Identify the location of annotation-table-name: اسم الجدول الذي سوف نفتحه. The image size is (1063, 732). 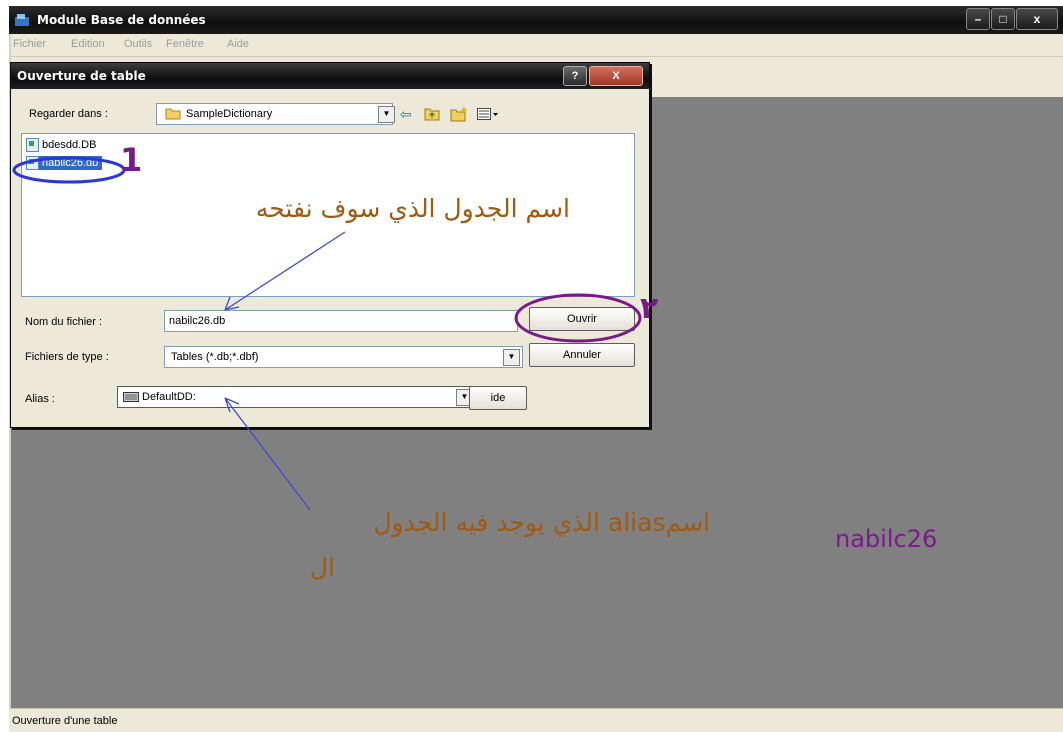
(412, 208).